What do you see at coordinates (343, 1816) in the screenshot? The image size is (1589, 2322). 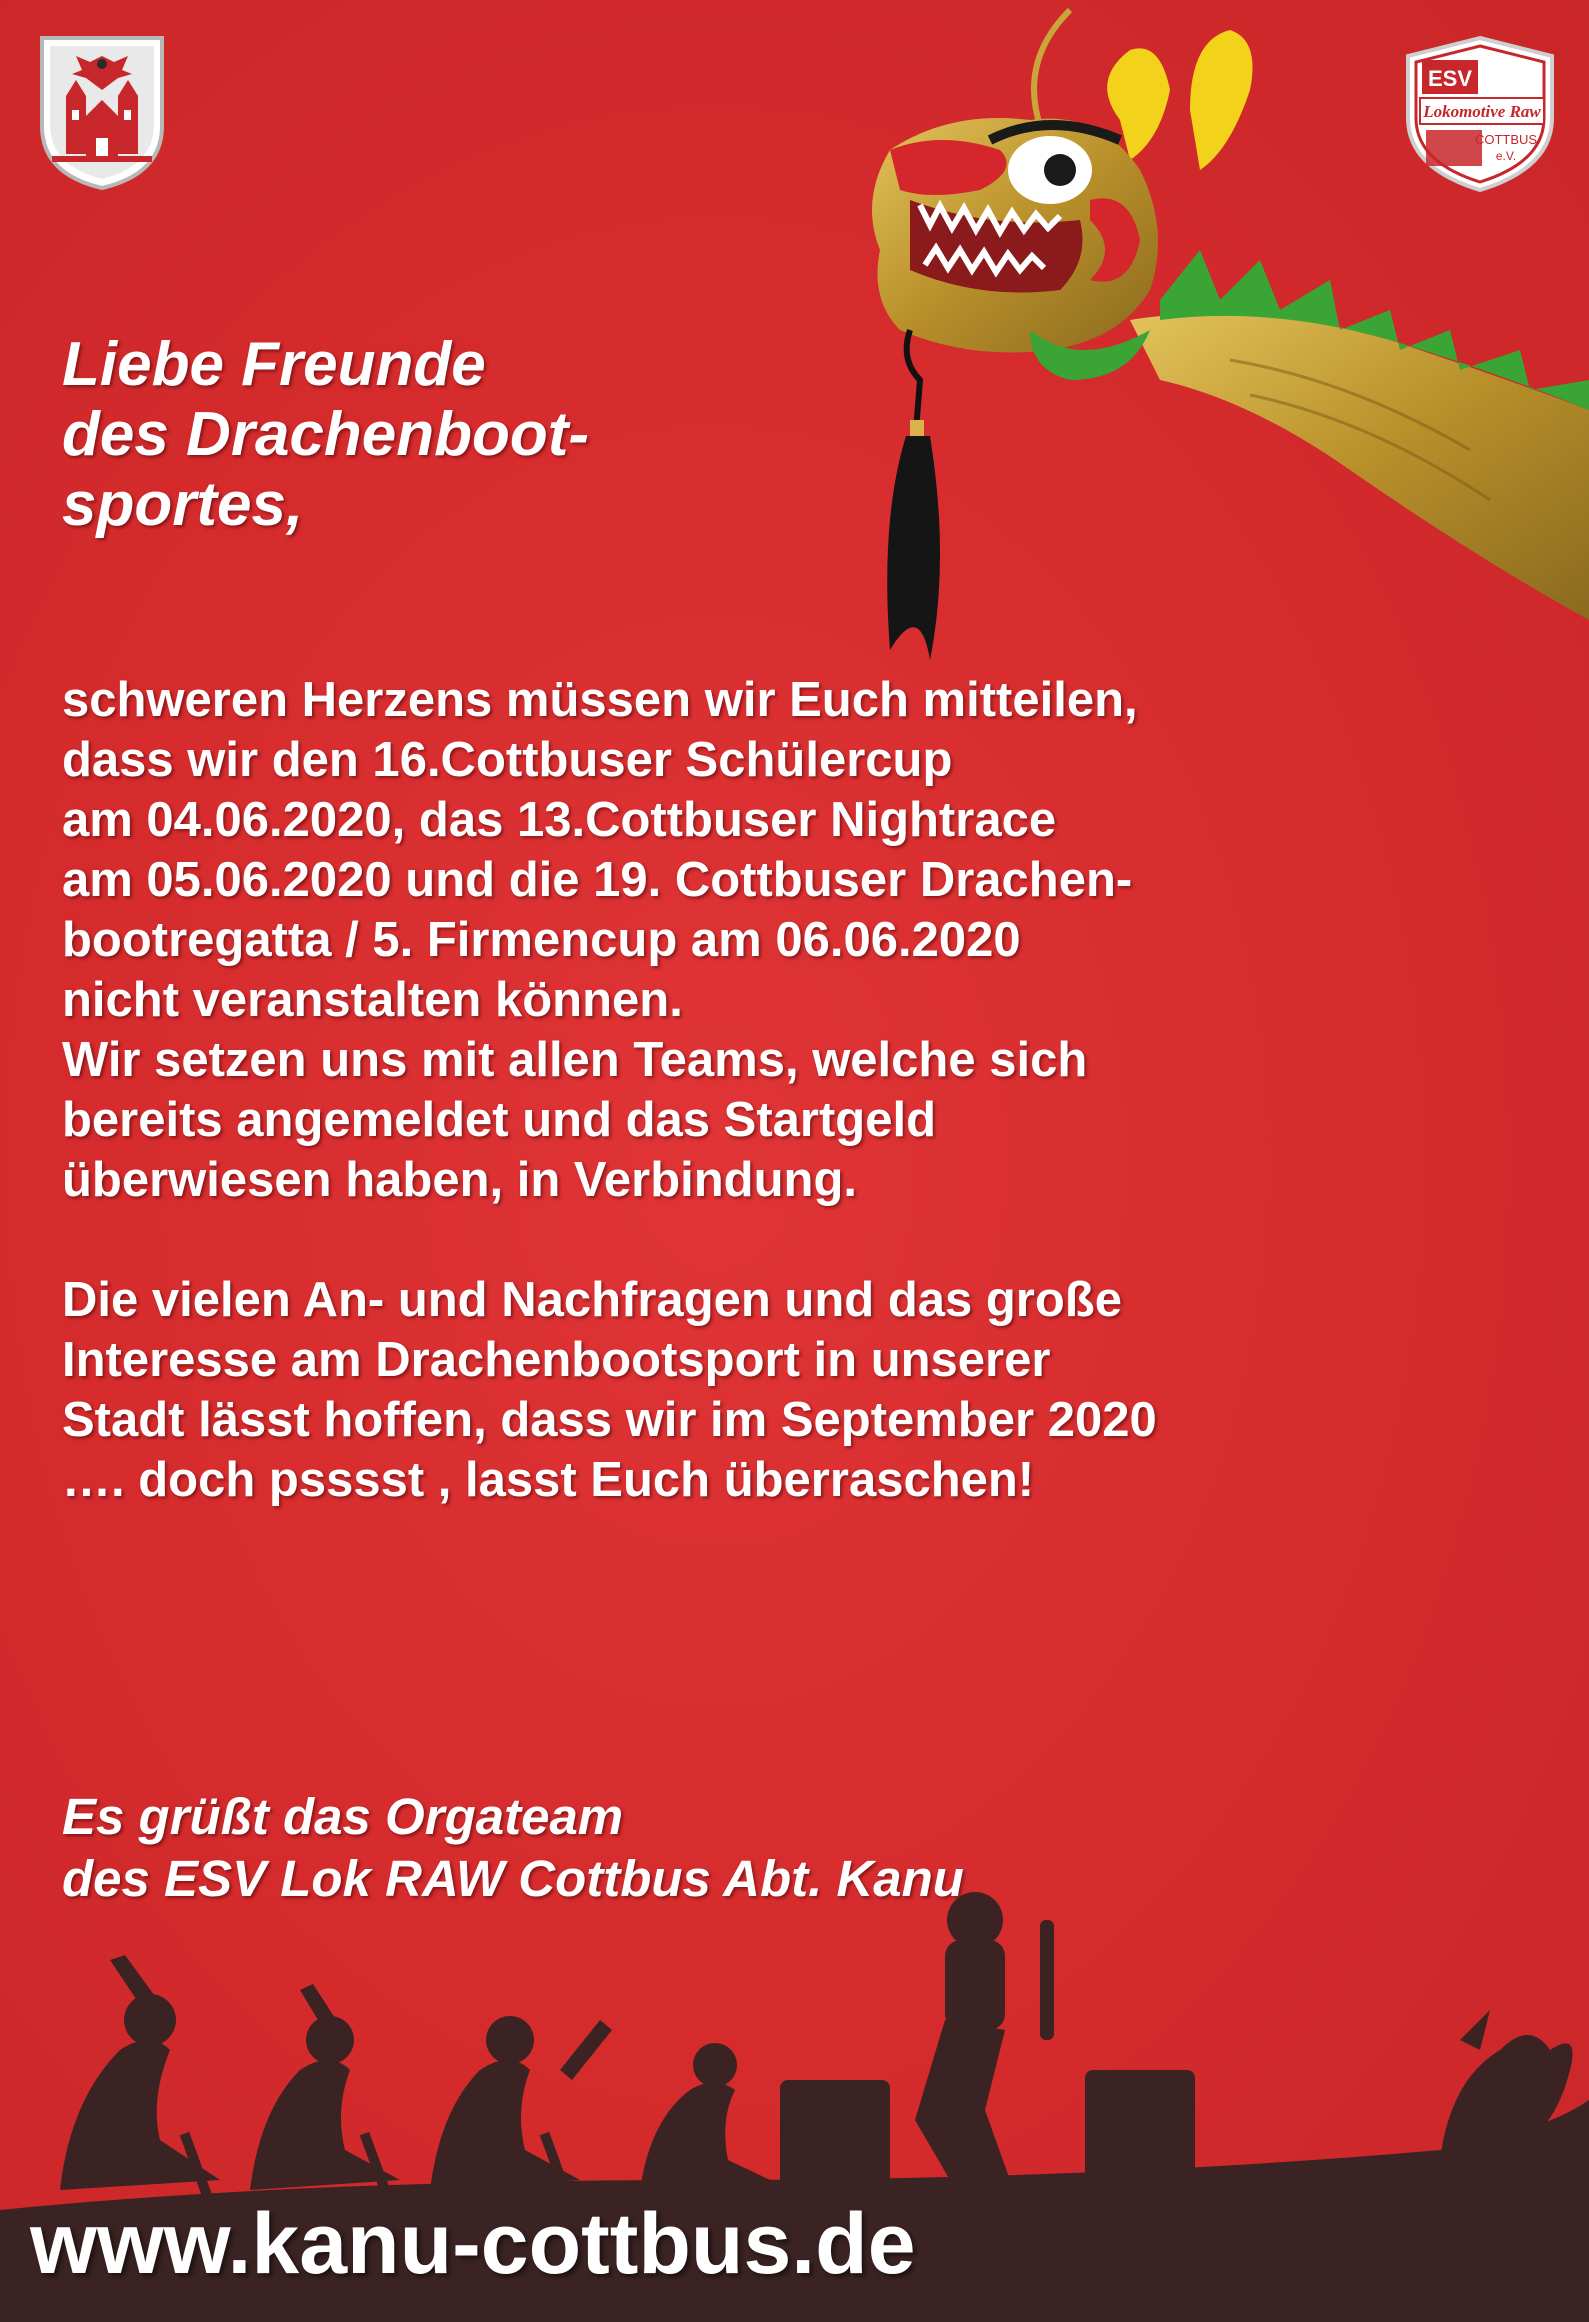 I see `greeting-line: Es grüßt das Orgateam` at bounding box center [343, 1816].